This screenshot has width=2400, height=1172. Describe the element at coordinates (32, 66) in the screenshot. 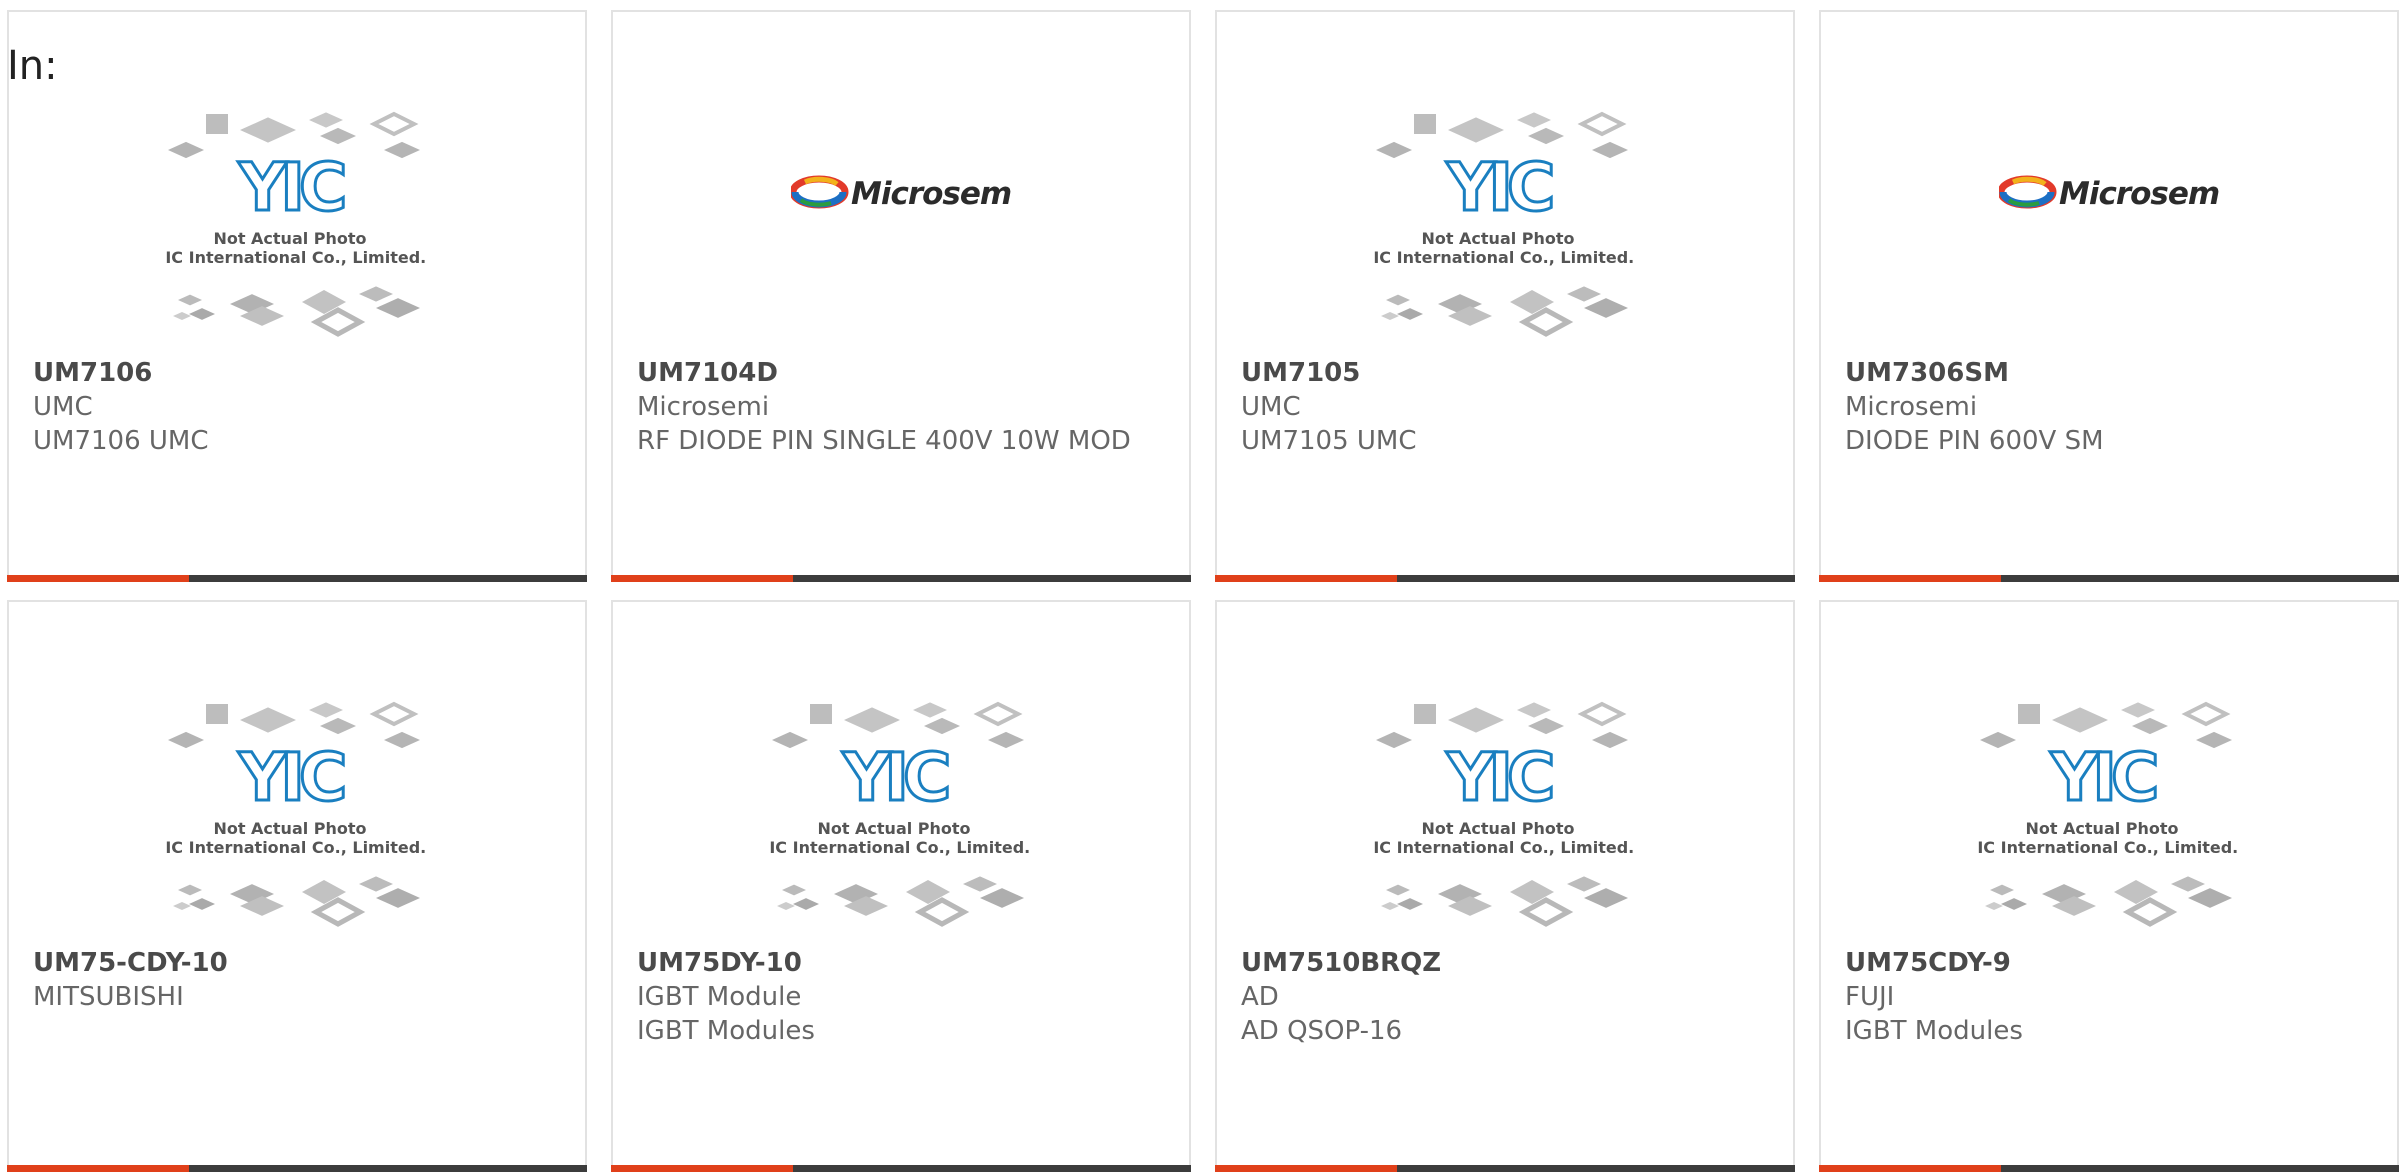

I see `page-heading-in: In:` at that location.